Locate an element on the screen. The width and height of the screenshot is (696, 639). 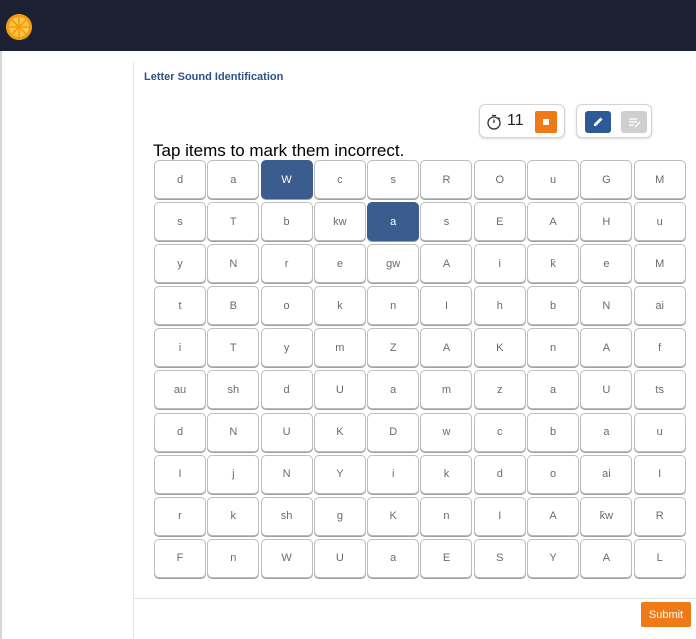
grid-item: au is located at coordinates (180, 390).